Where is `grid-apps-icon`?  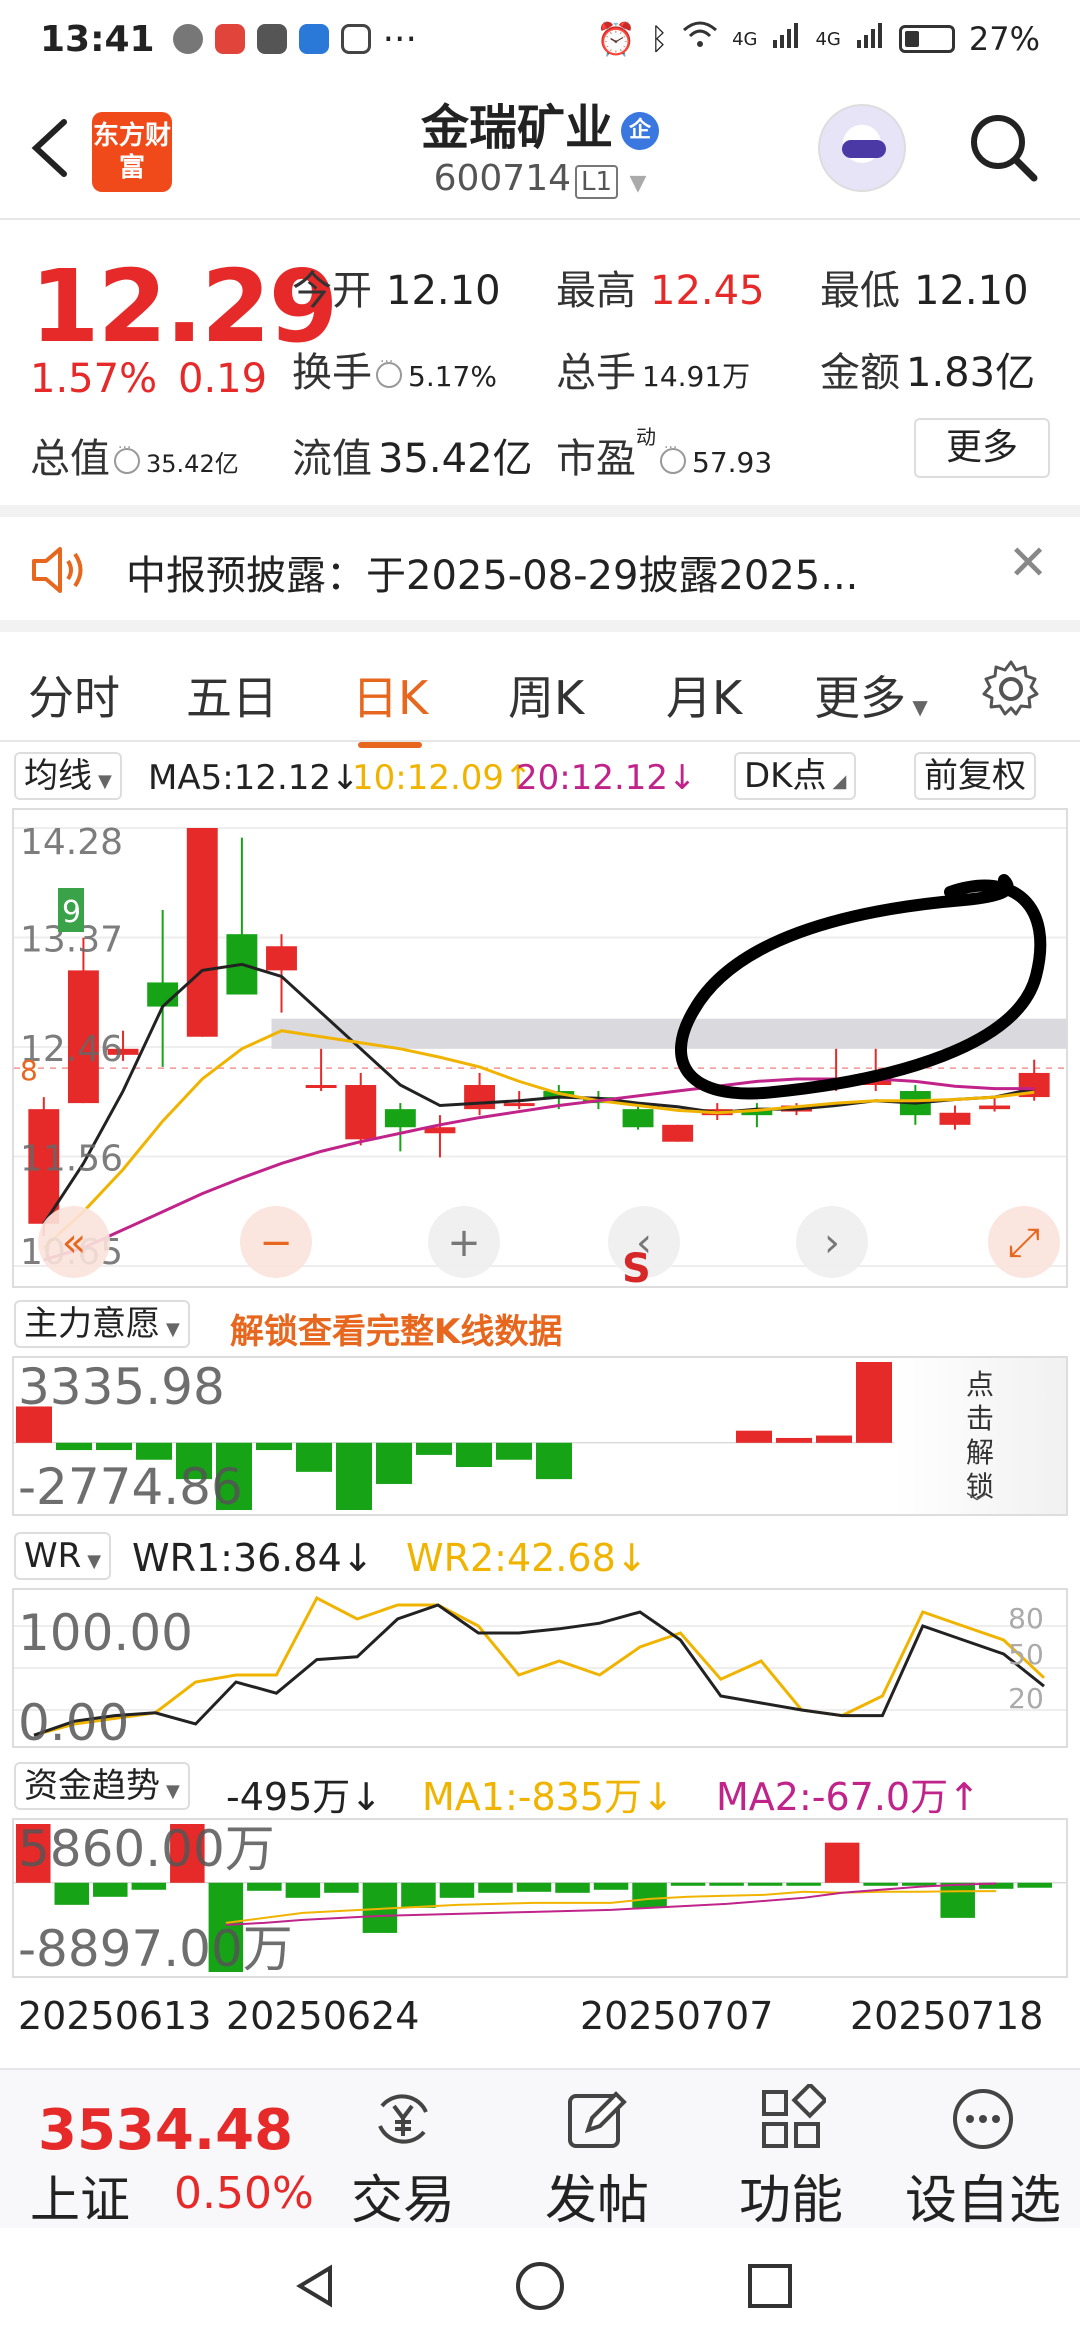 grid-apps-icon is located at coordinates (792, 2117).